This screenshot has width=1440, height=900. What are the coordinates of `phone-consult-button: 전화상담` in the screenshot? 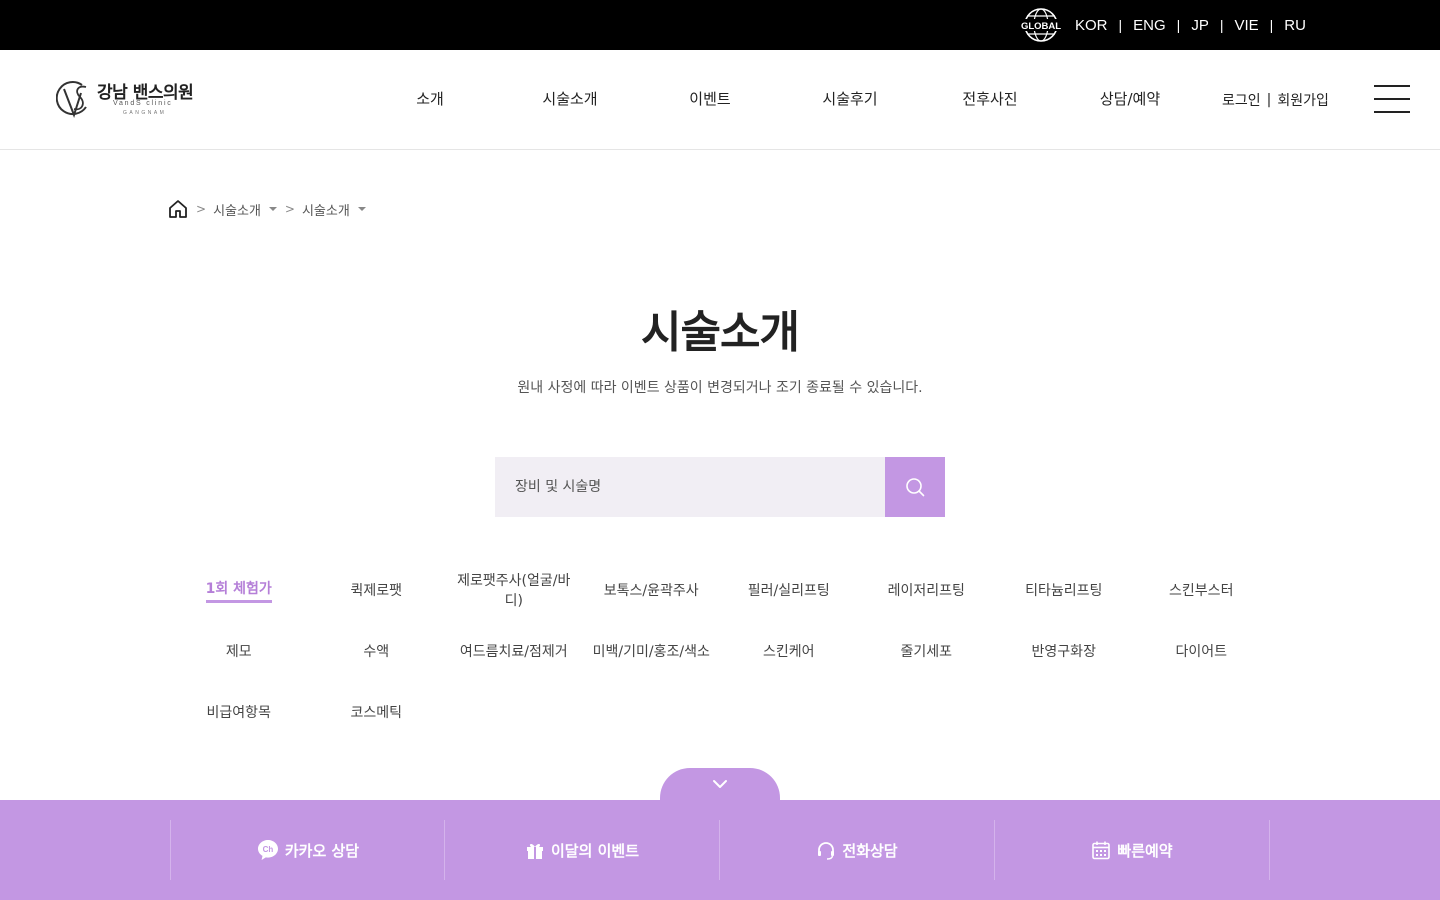 It's located at (856, 850).